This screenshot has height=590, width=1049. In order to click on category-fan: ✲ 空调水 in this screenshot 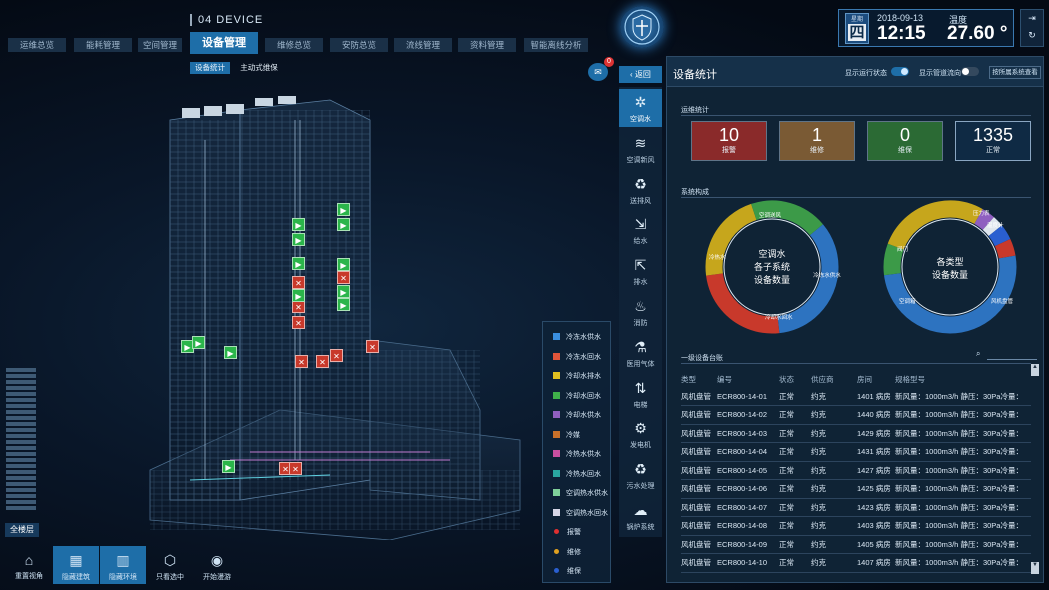, I will do `click(640, 108)`.